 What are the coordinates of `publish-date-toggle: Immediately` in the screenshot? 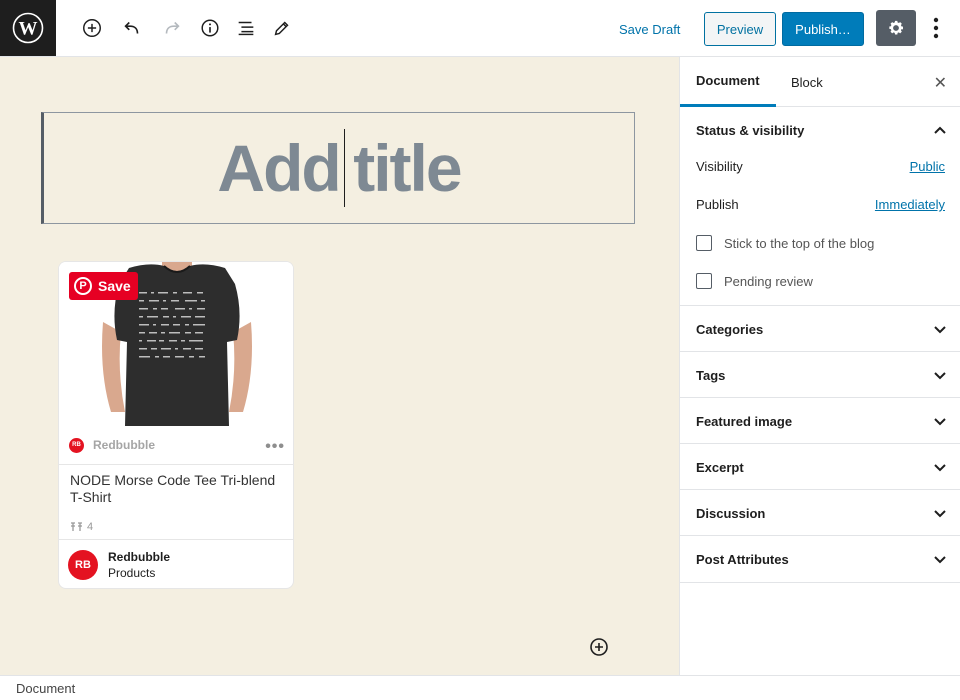 It's located at (910, 204).